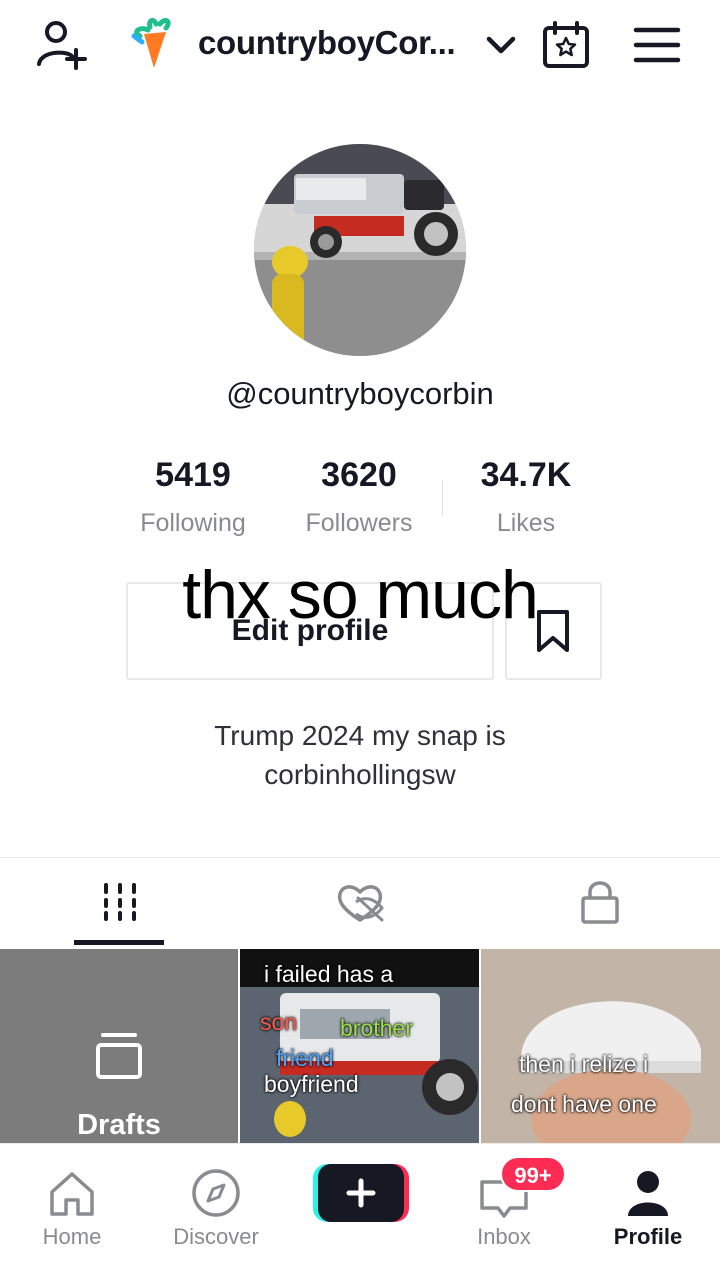 The height and width of the screenshot is (1280, 720). What do you see at coordinates (657, 45) in the screenshot?
I see `menu-icon` at bounding box center [657, 45].